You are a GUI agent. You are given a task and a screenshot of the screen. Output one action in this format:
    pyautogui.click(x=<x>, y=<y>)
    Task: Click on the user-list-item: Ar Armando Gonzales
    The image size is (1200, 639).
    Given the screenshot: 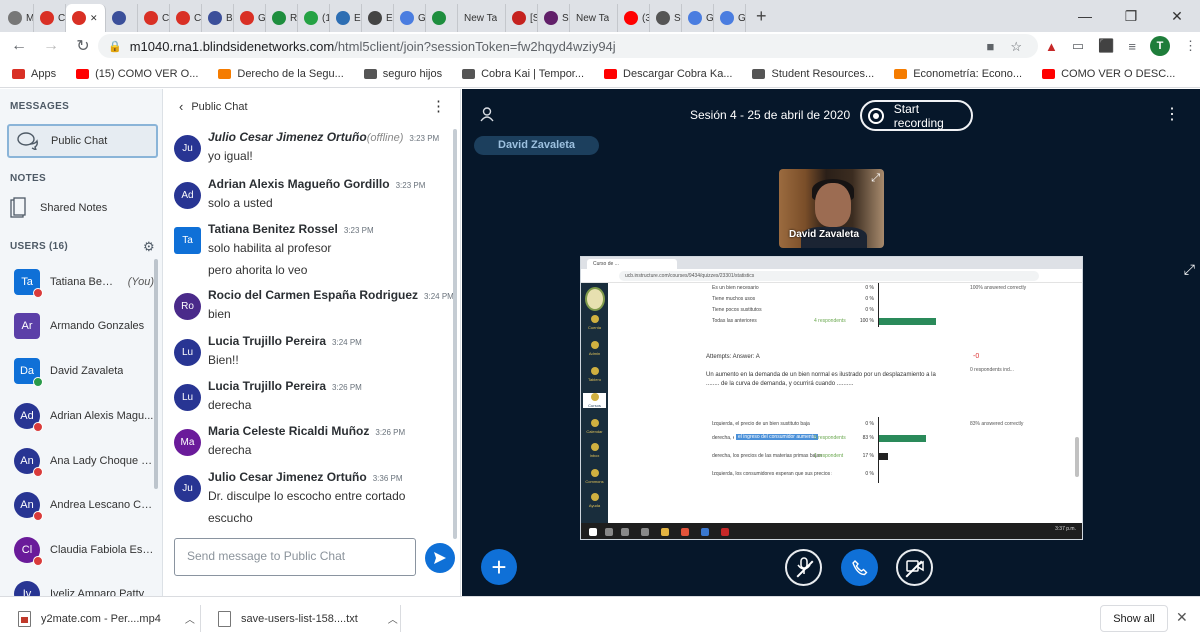 What is the action you would take?
    pyautogui.click(x=84, y=326)
    